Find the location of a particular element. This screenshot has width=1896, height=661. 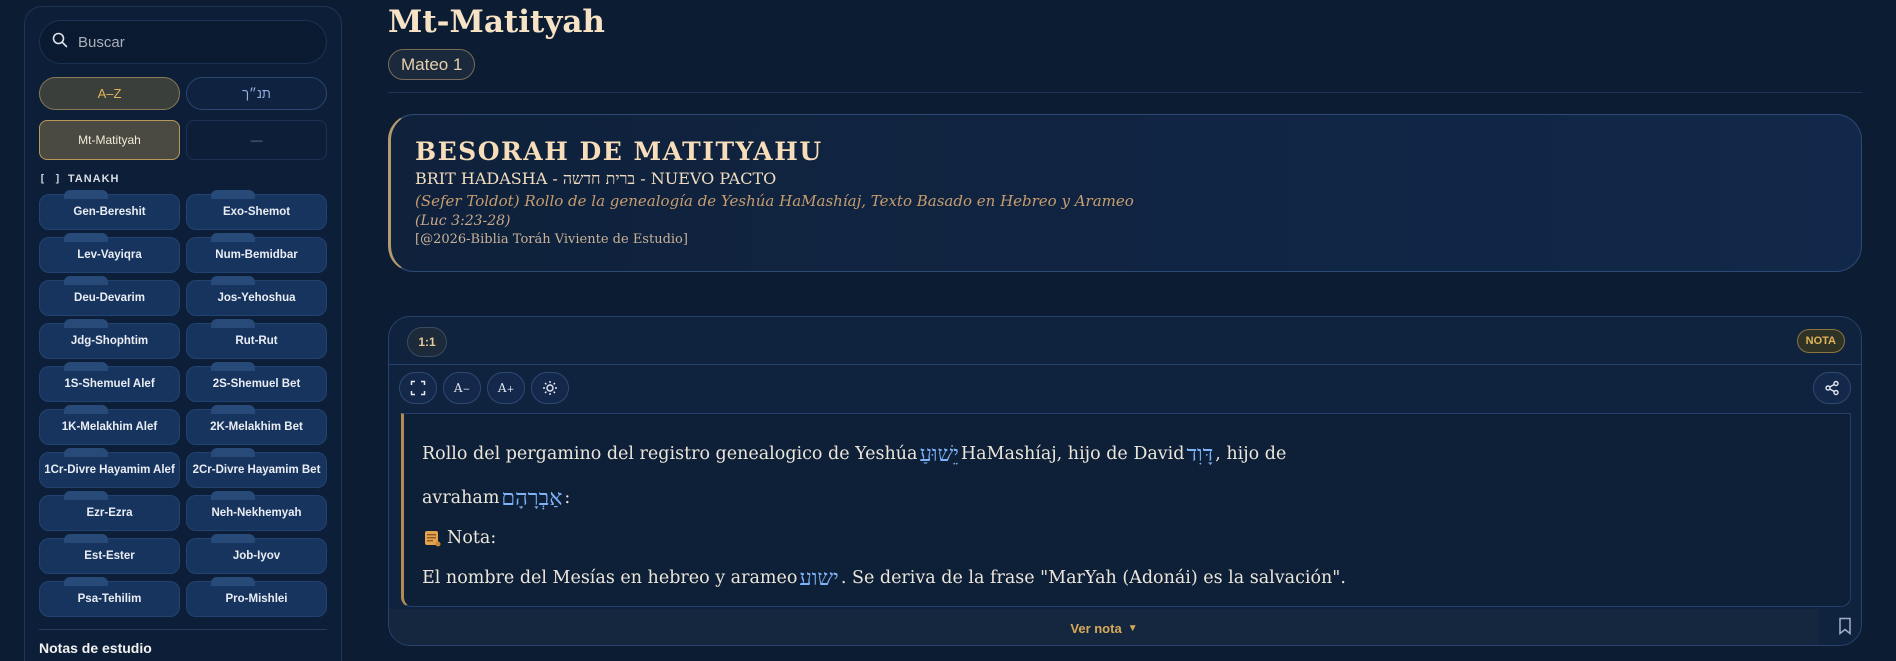

theme-toggle-button is located at coordinates (550, 388).